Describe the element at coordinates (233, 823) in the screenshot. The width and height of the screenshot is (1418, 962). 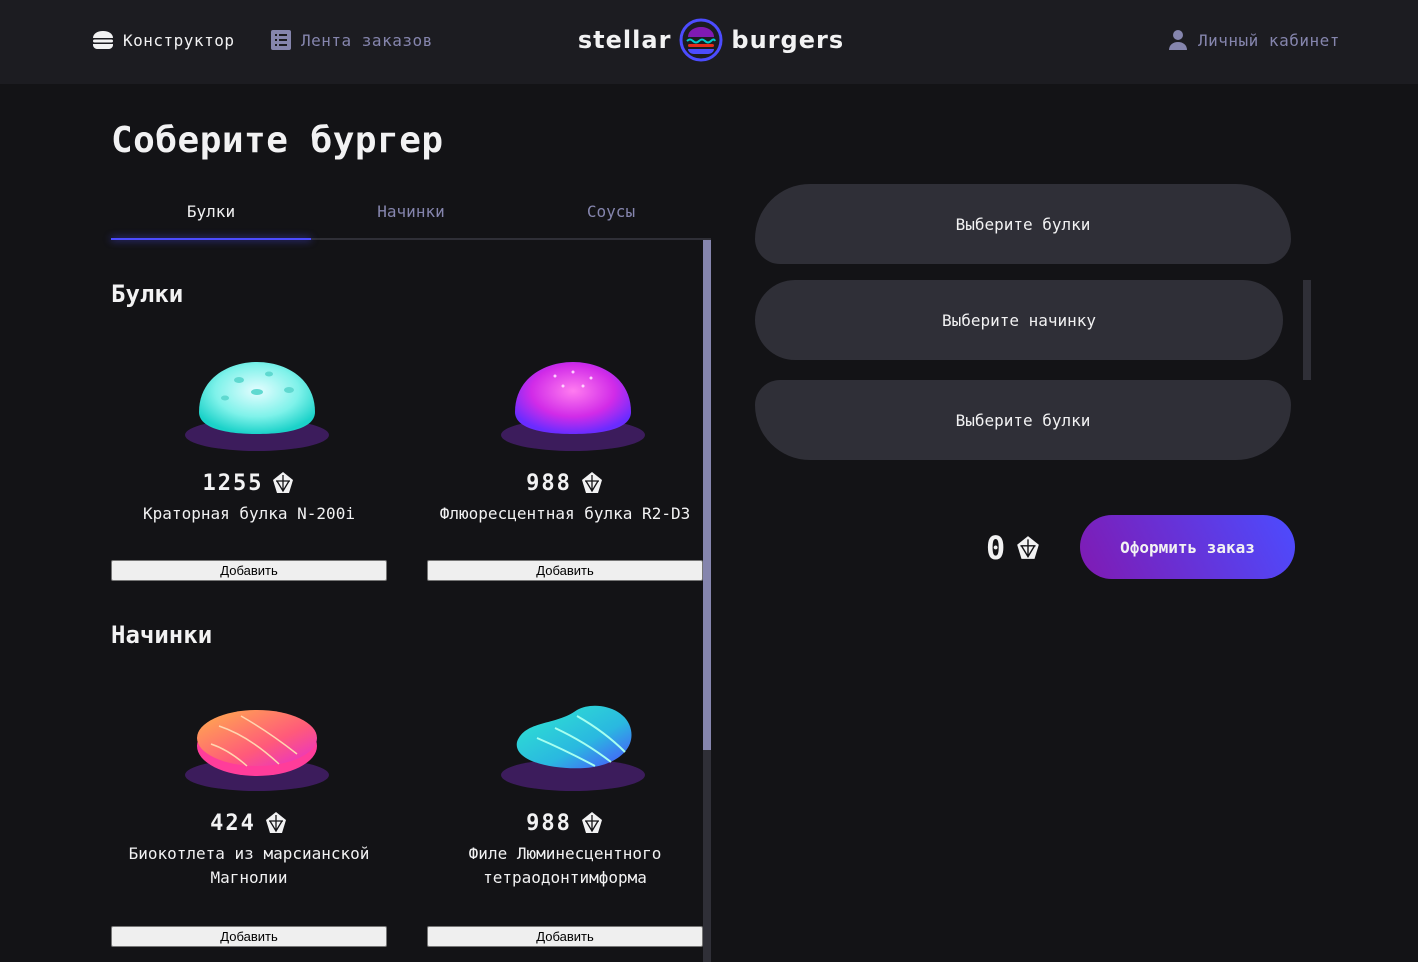
I see `price-value: 424` at that location.